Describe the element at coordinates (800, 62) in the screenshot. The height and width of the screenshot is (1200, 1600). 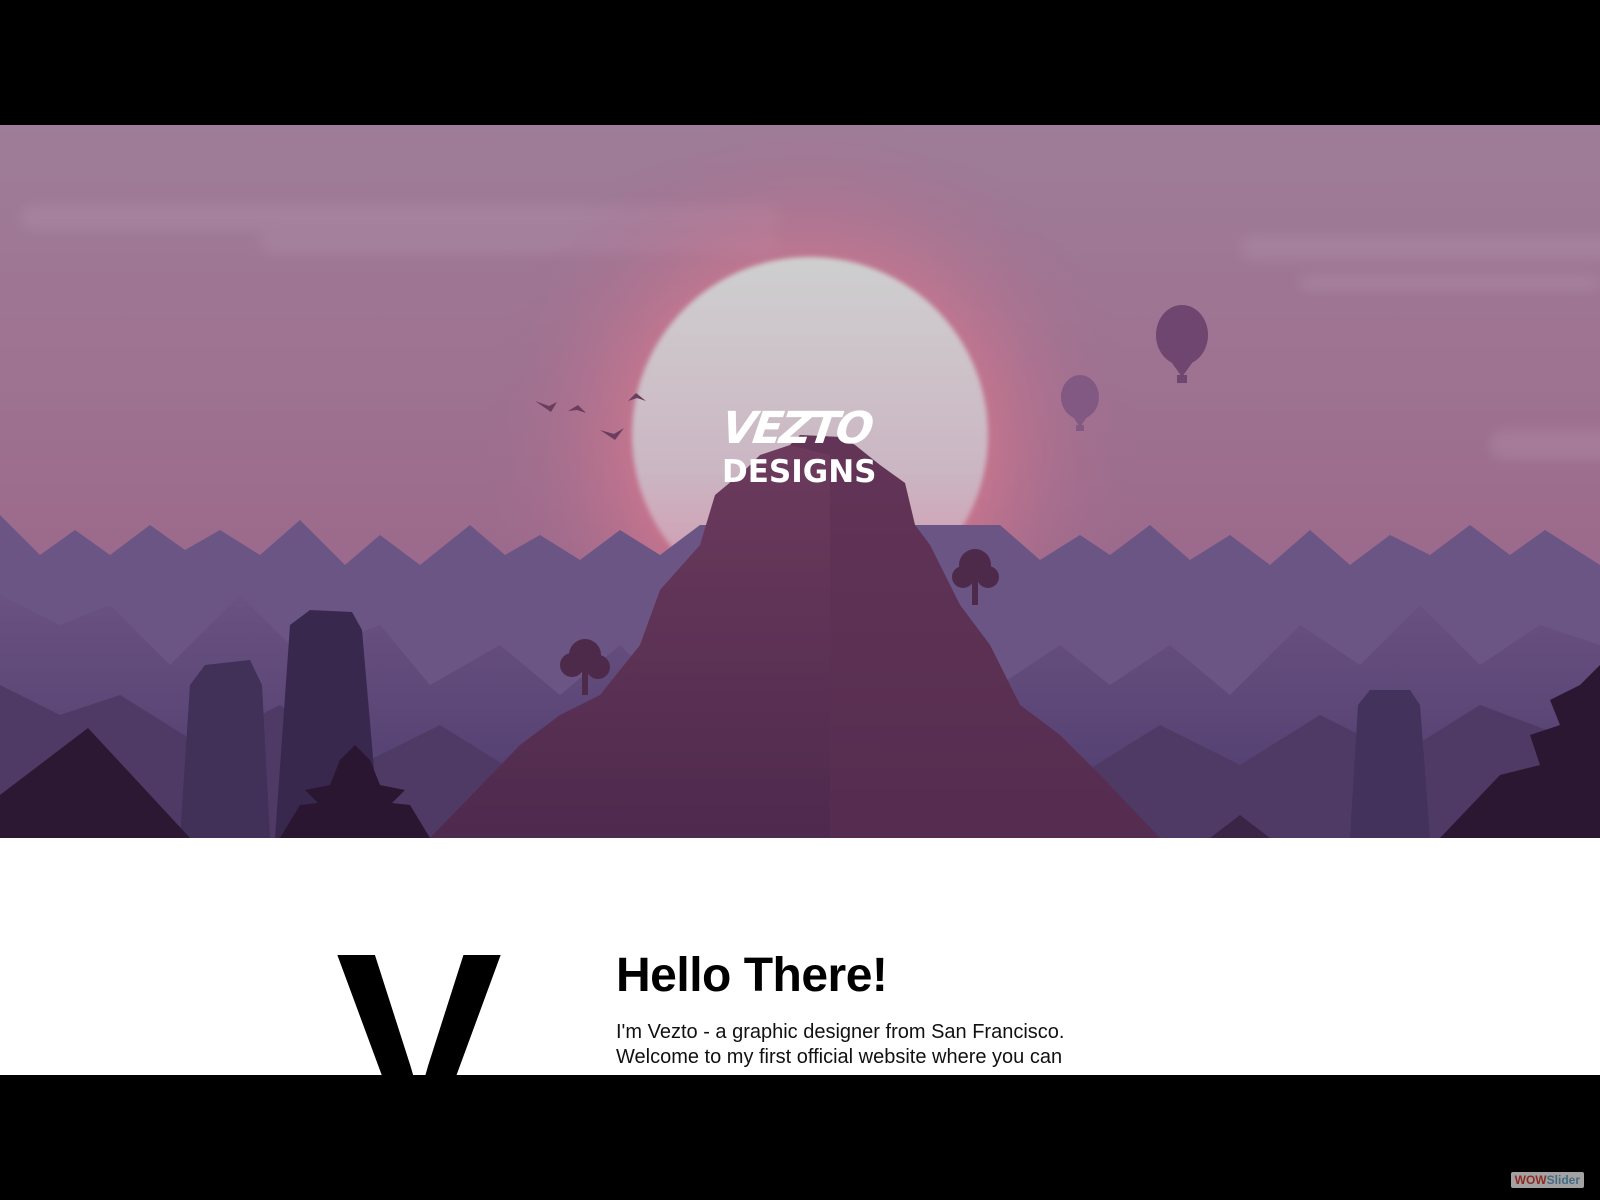
I see `top-letterbox` at that location.